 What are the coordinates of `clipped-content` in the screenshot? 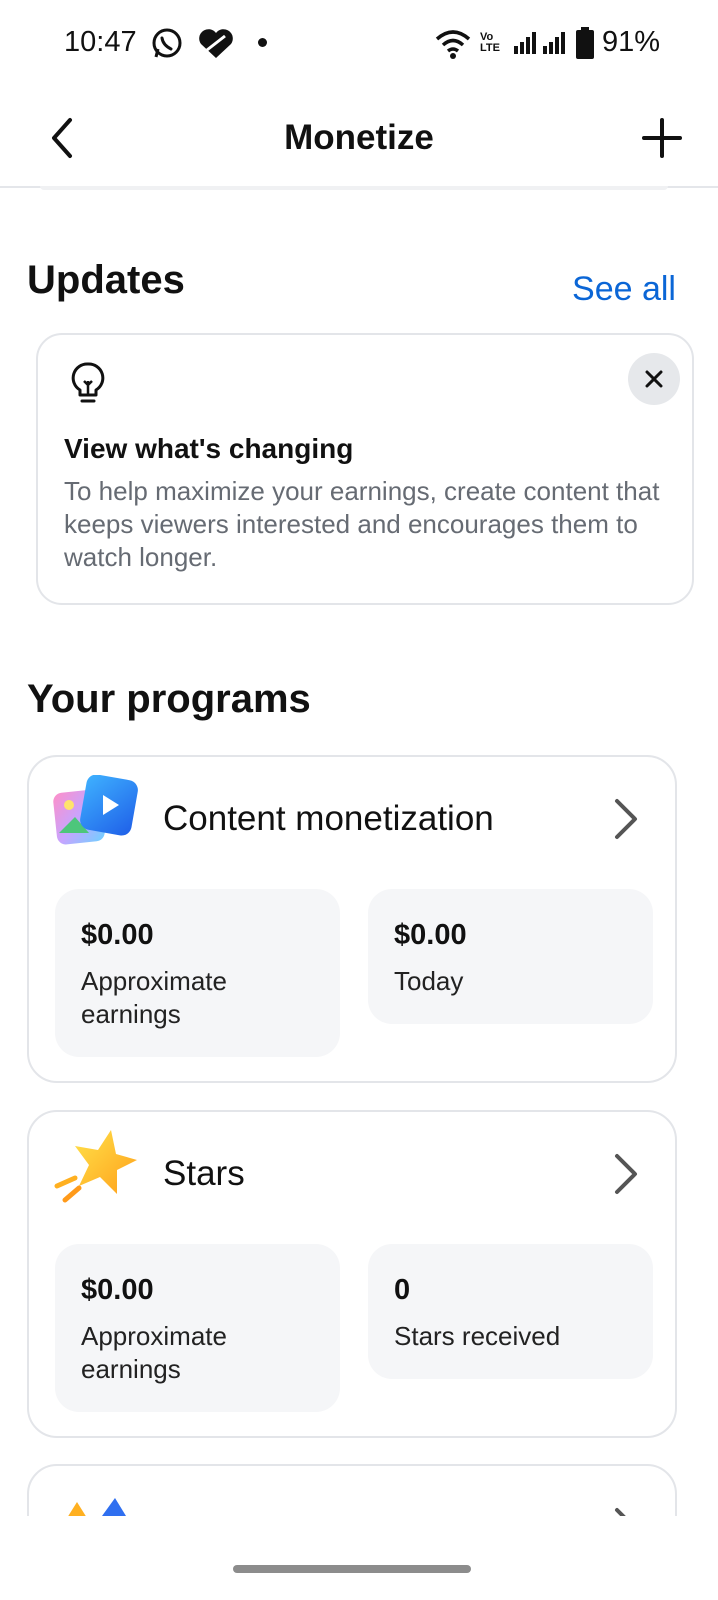 It's located at (359, 1478).